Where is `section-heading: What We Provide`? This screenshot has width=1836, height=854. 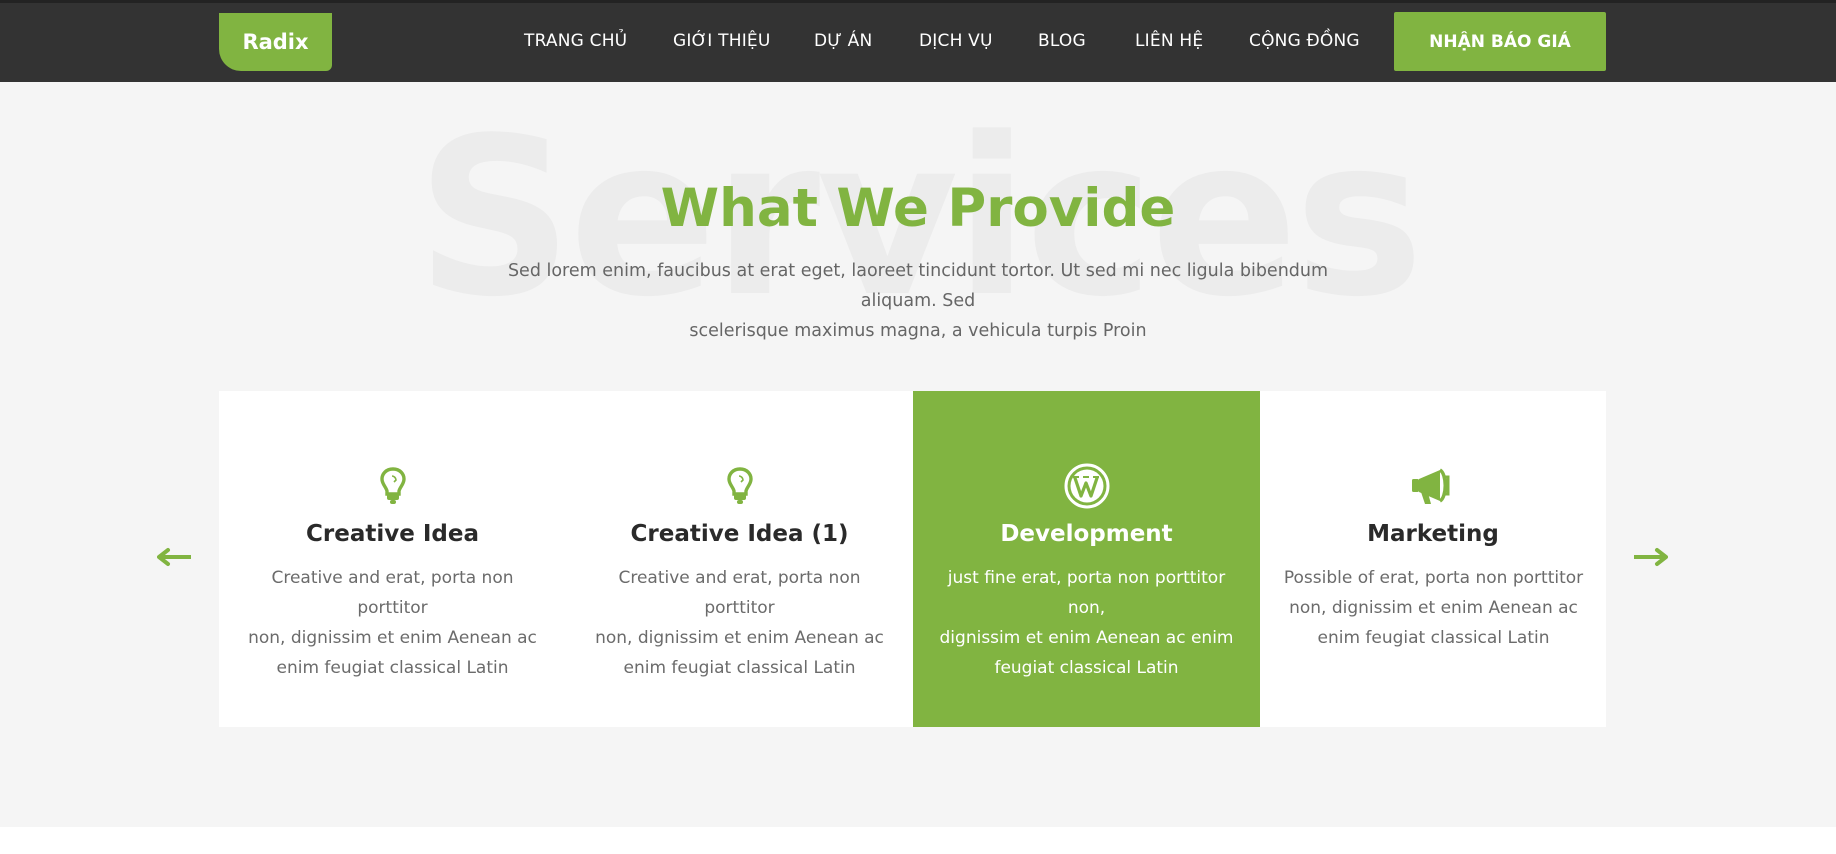
section-heading: What We Provide is located at coordinates (918, 208).